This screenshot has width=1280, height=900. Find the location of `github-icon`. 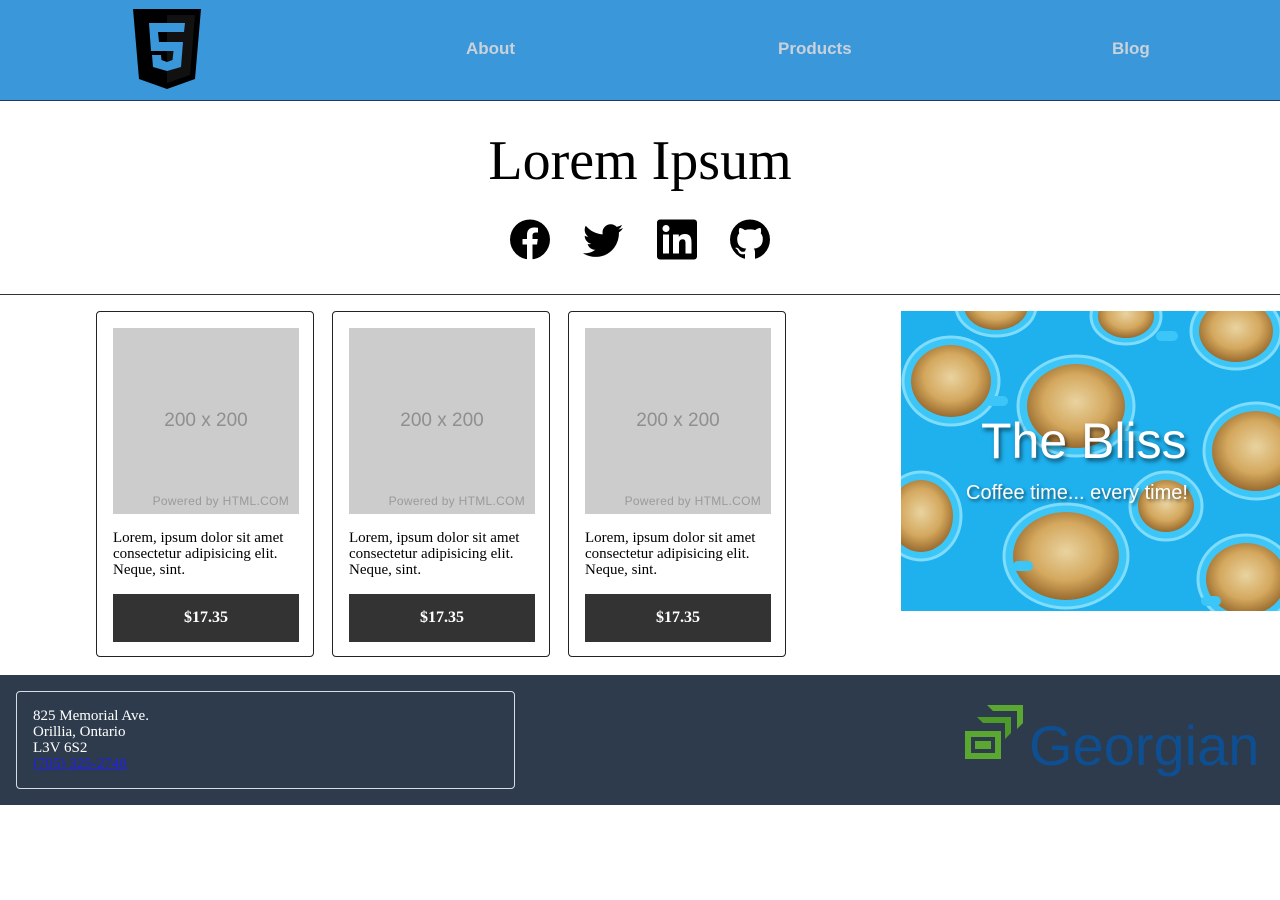

github-icon is located at coordinates (750, 239).